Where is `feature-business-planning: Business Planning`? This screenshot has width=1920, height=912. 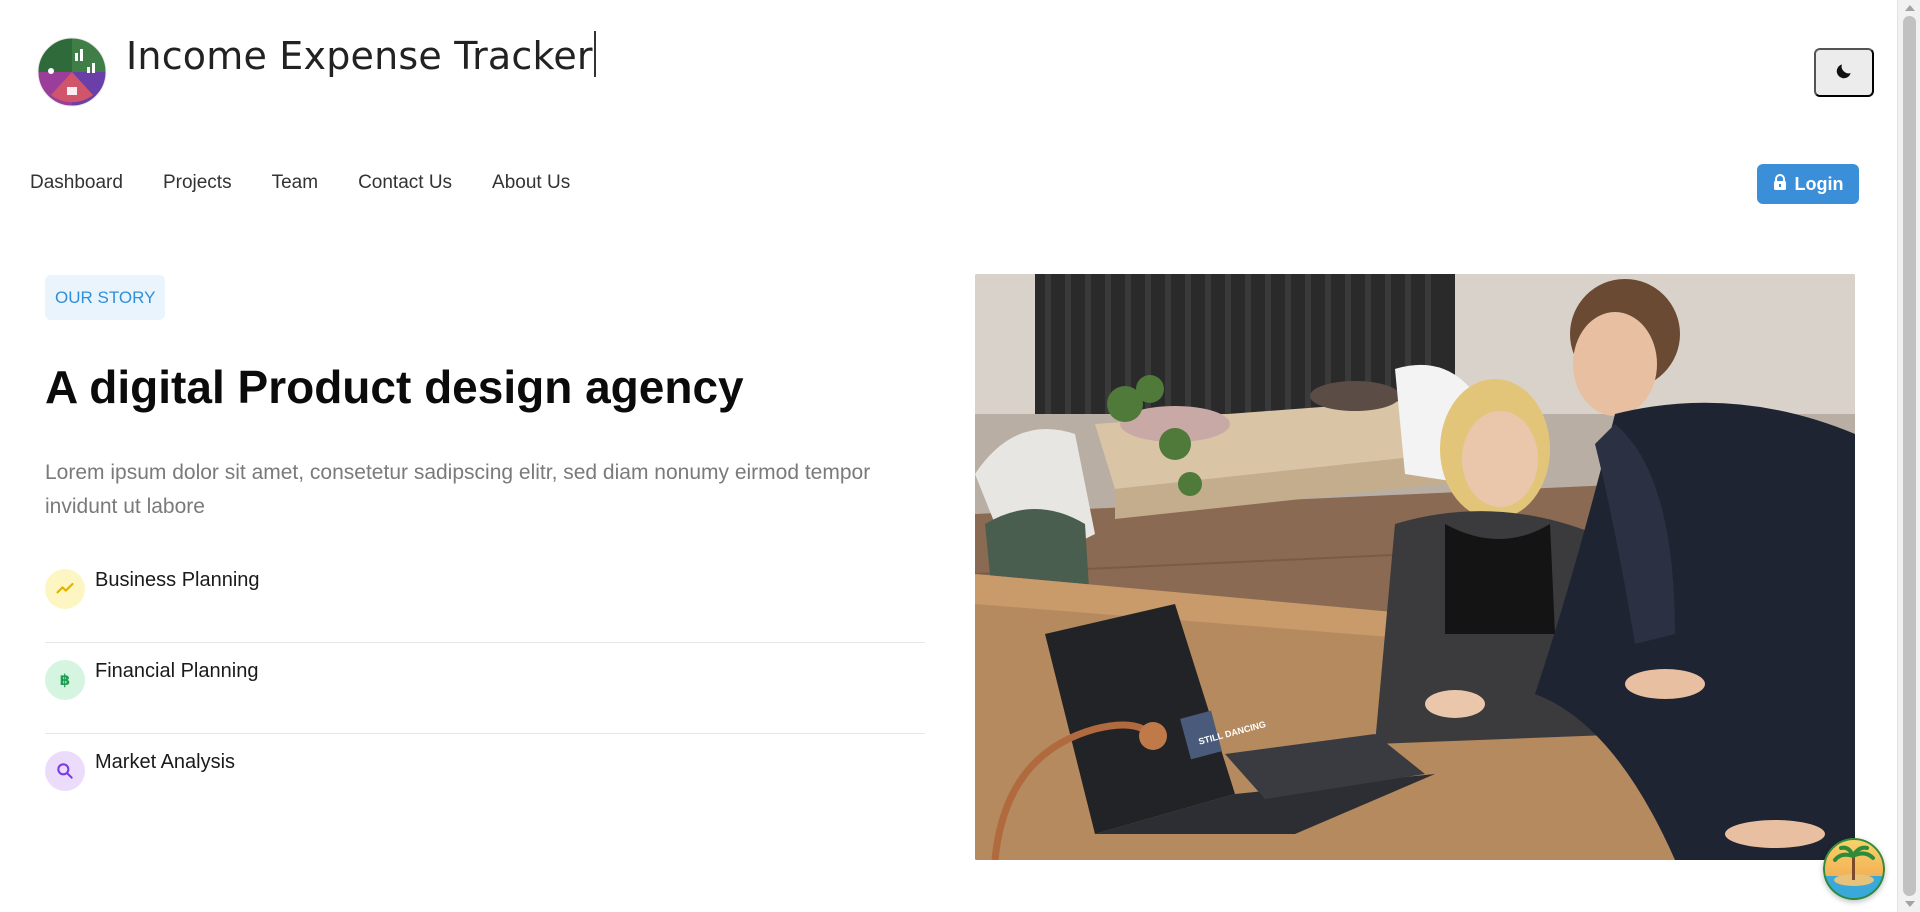
feature-business-planning: Business Planning is located at coordinates (485, 597).